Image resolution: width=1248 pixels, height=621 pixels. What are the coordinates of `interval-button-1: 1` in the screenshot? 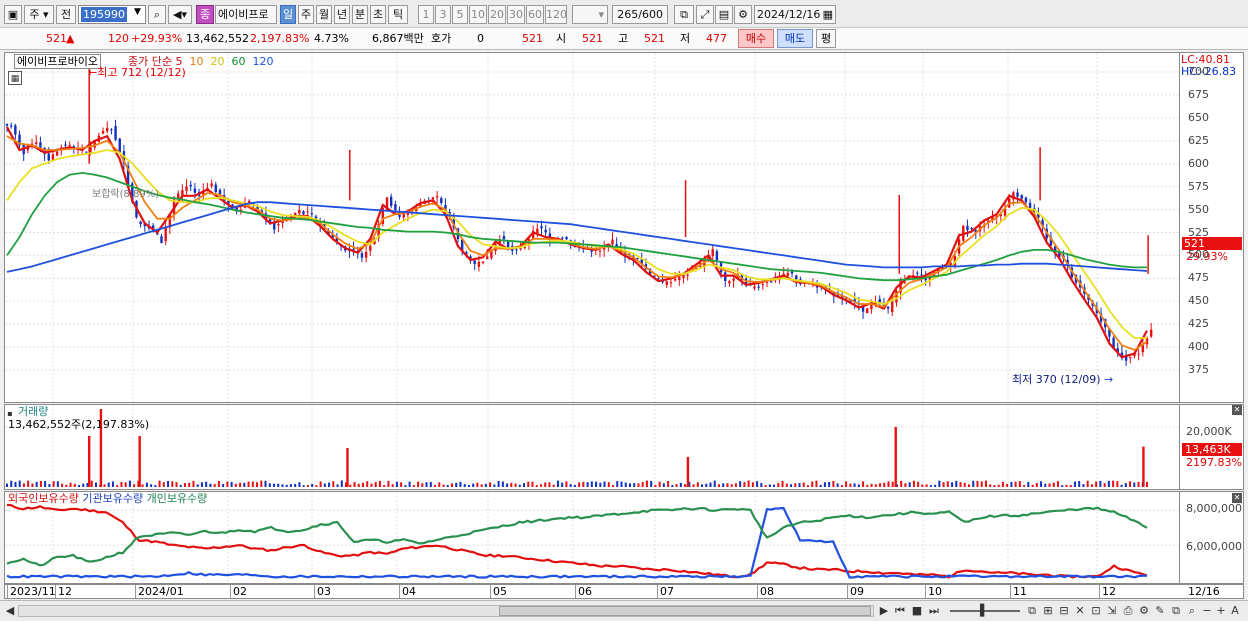 It's located at (426, 14).